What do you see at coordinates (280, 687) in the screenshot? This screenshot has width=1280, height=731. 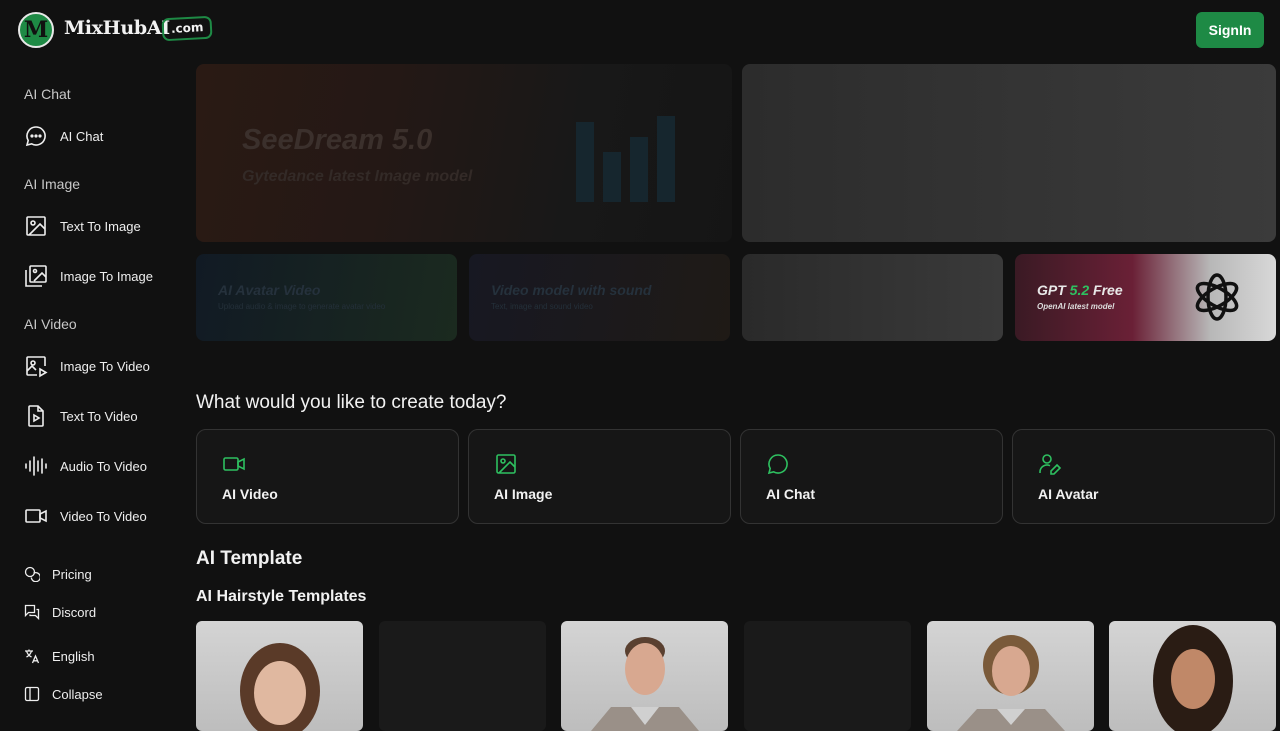 I see `portrait-woman-image` at bounding box center [280, 687].